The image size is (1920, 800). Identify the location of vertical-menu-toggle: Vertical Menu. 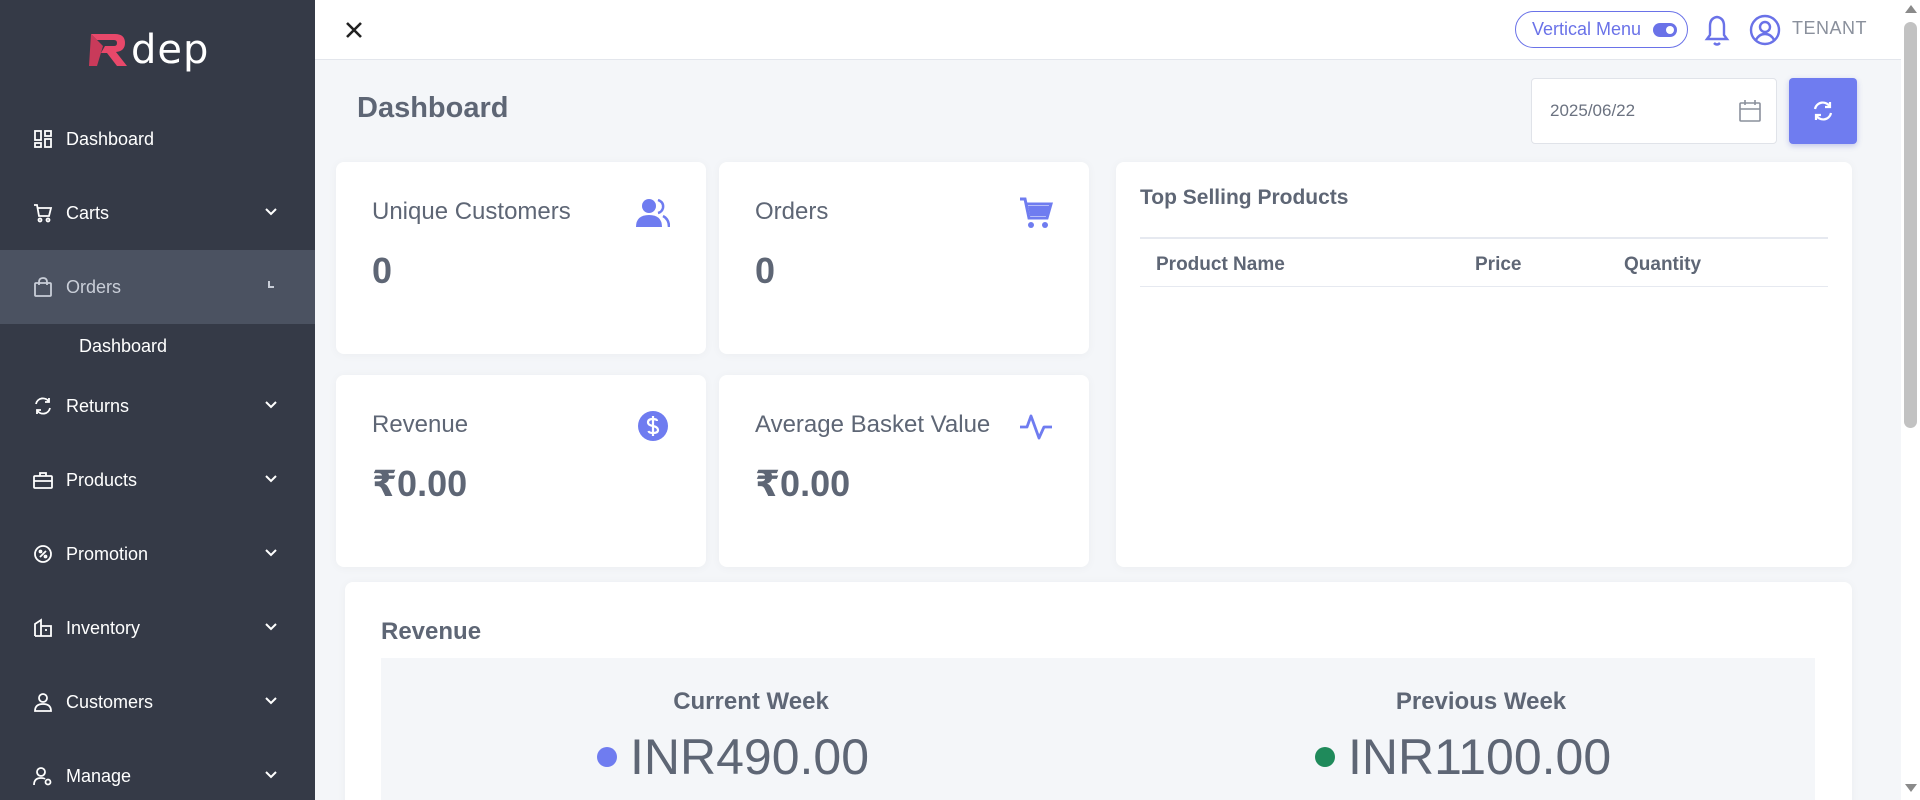
(1602, 29).